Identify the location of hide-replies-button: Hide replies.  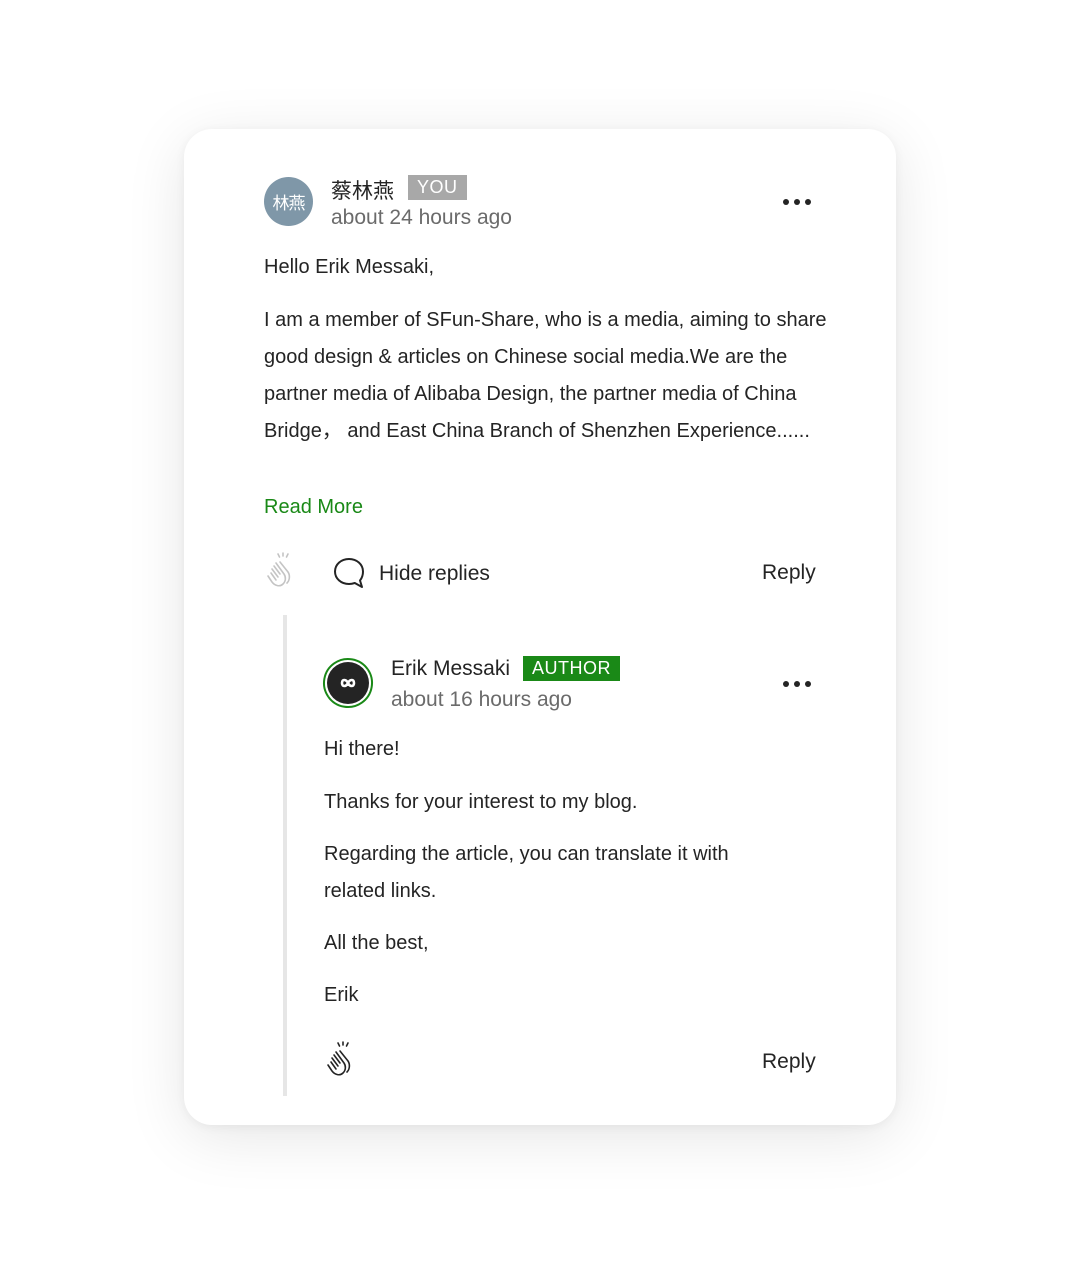
(434, 574).